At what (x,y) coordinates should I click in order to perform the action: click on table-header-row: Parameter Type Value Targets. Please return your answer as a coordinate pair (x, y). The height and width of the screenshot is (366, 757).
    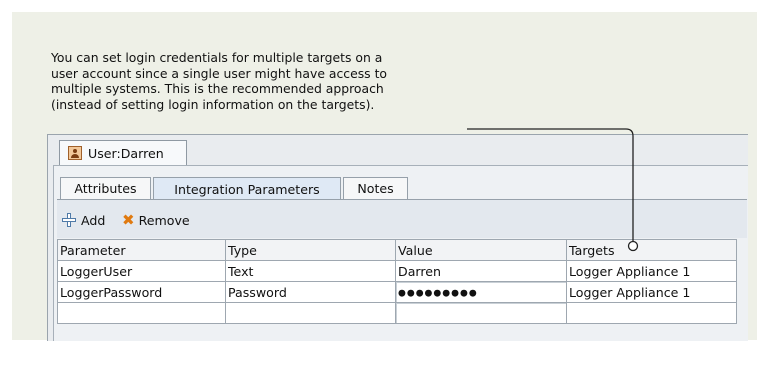
    Looking at the image, I should click on (397, 250).